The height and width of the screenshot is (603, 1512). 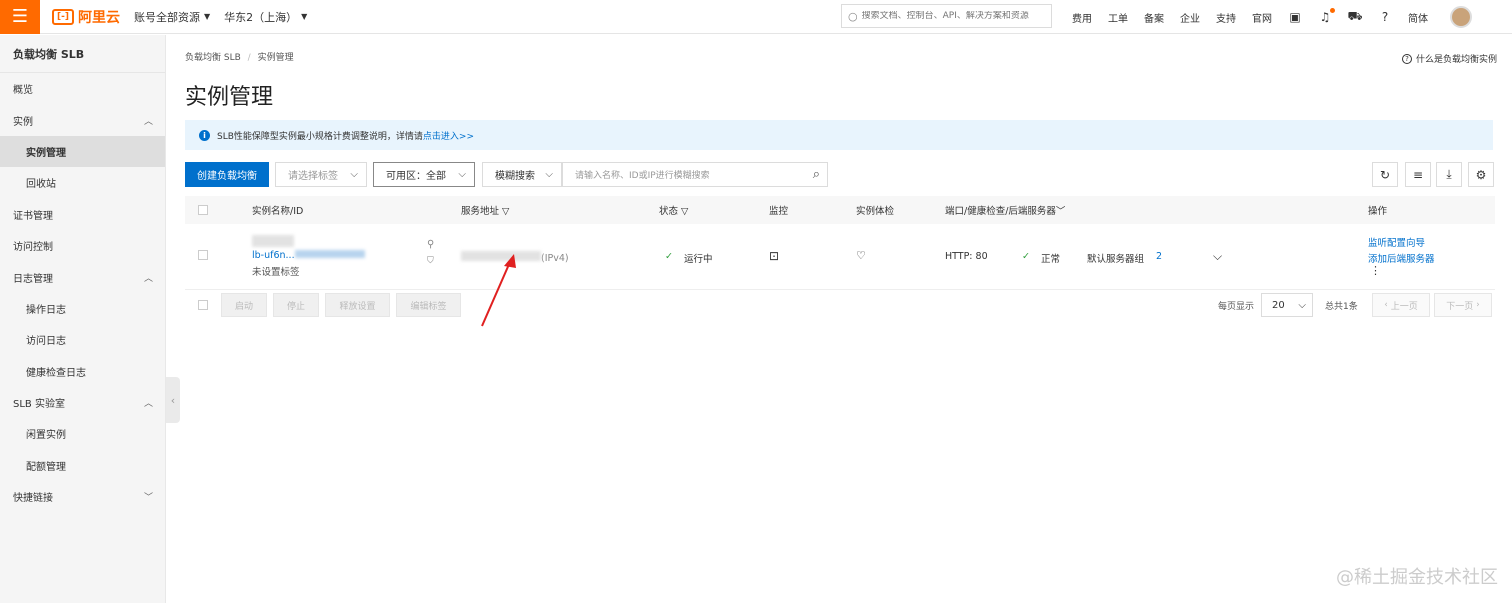 What do you see at coordinates (448, 135) in the screenshot?
I see `notice-link: 点击进入>>` at bounding box center [448, 135].